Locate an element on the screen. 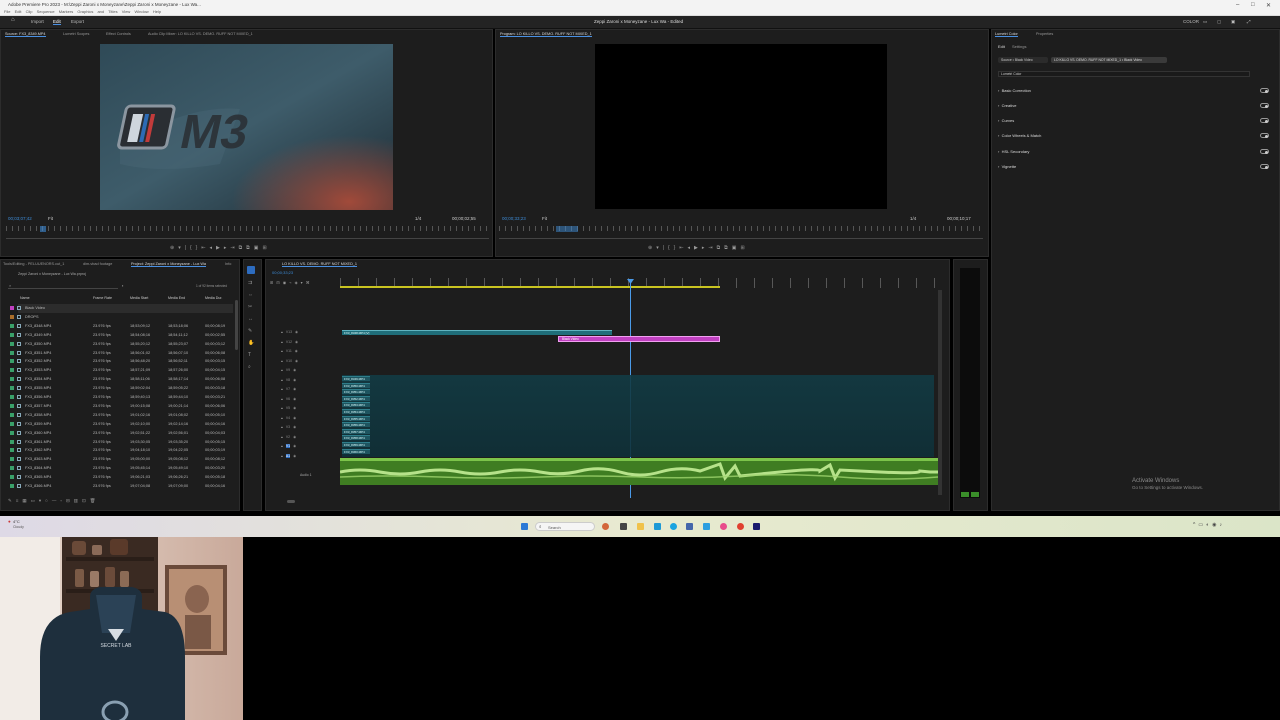  track-header: 🔒︎ V12 ◉ is located at coordinates (289, 342).